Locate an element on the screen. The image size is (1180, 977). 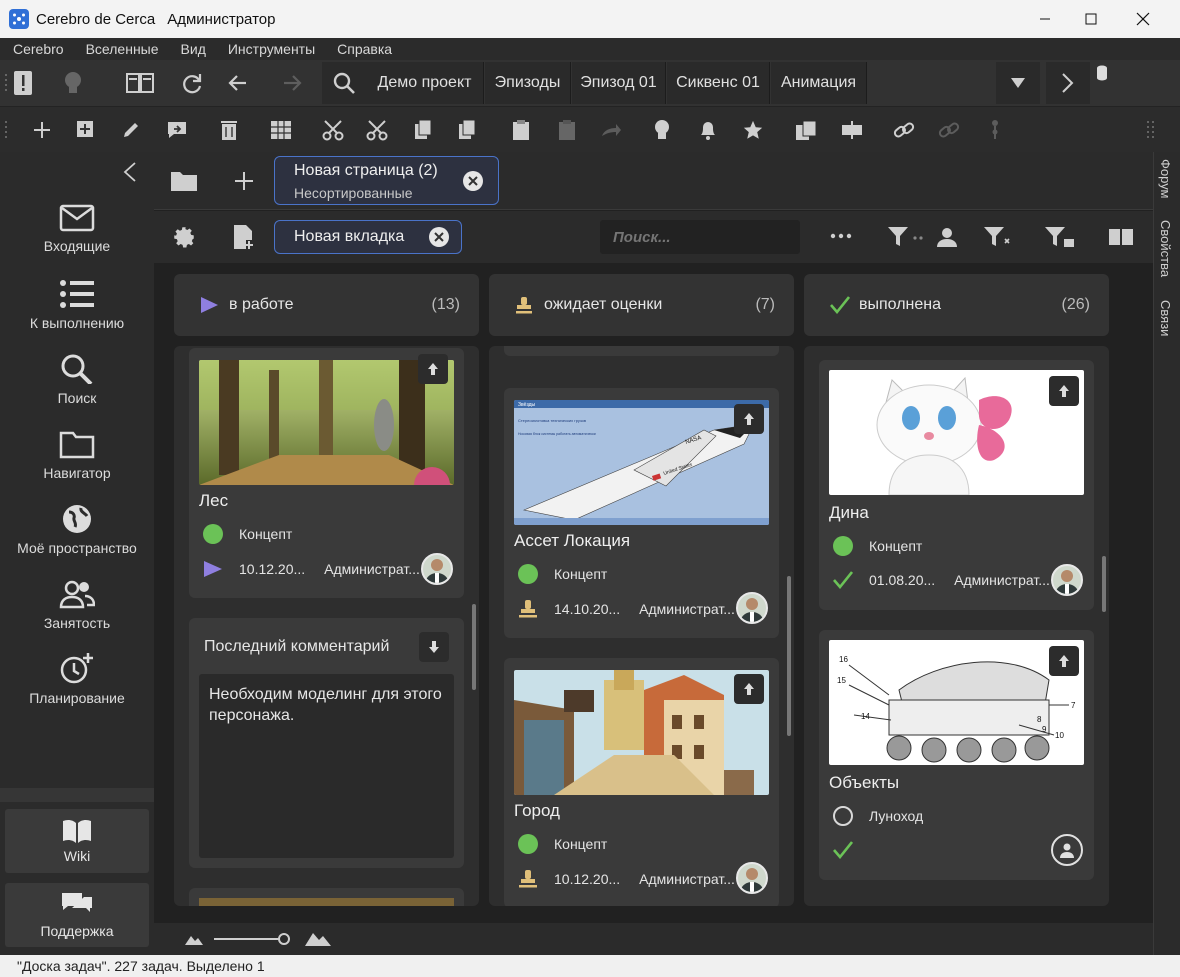
status-text: "Доска задач". 227 задач. Выделено 1 is located at coordinates (141, 966).